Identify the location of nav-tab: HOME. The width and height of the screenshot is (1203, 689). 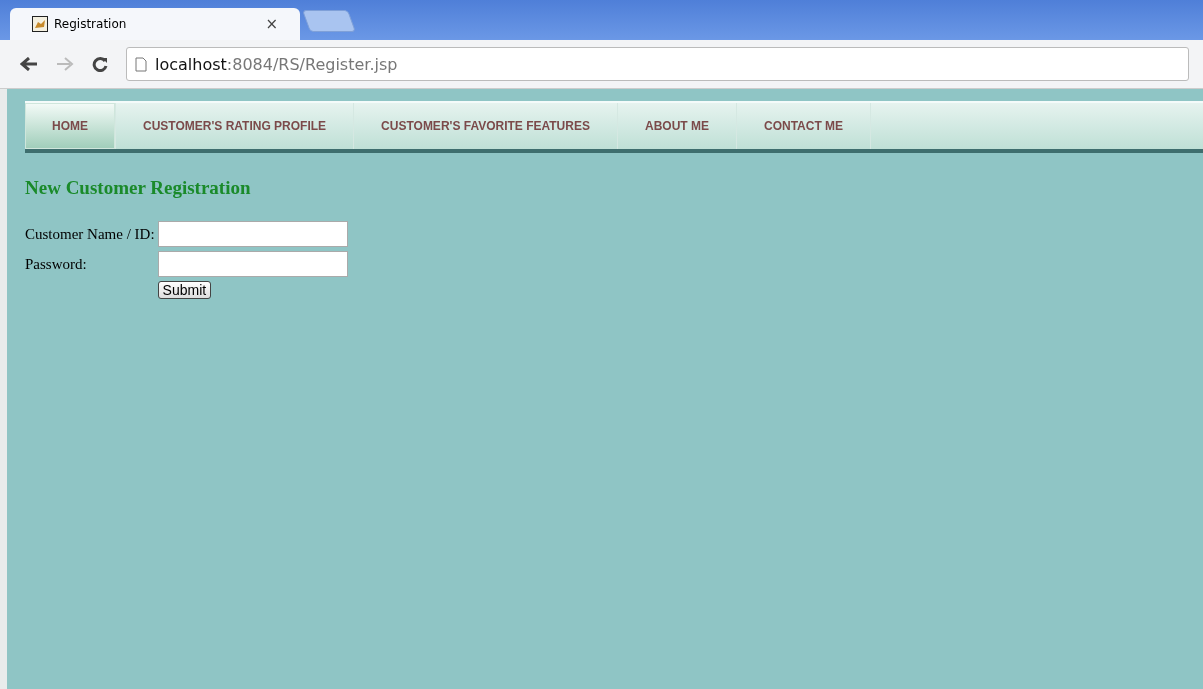
(70, 126).